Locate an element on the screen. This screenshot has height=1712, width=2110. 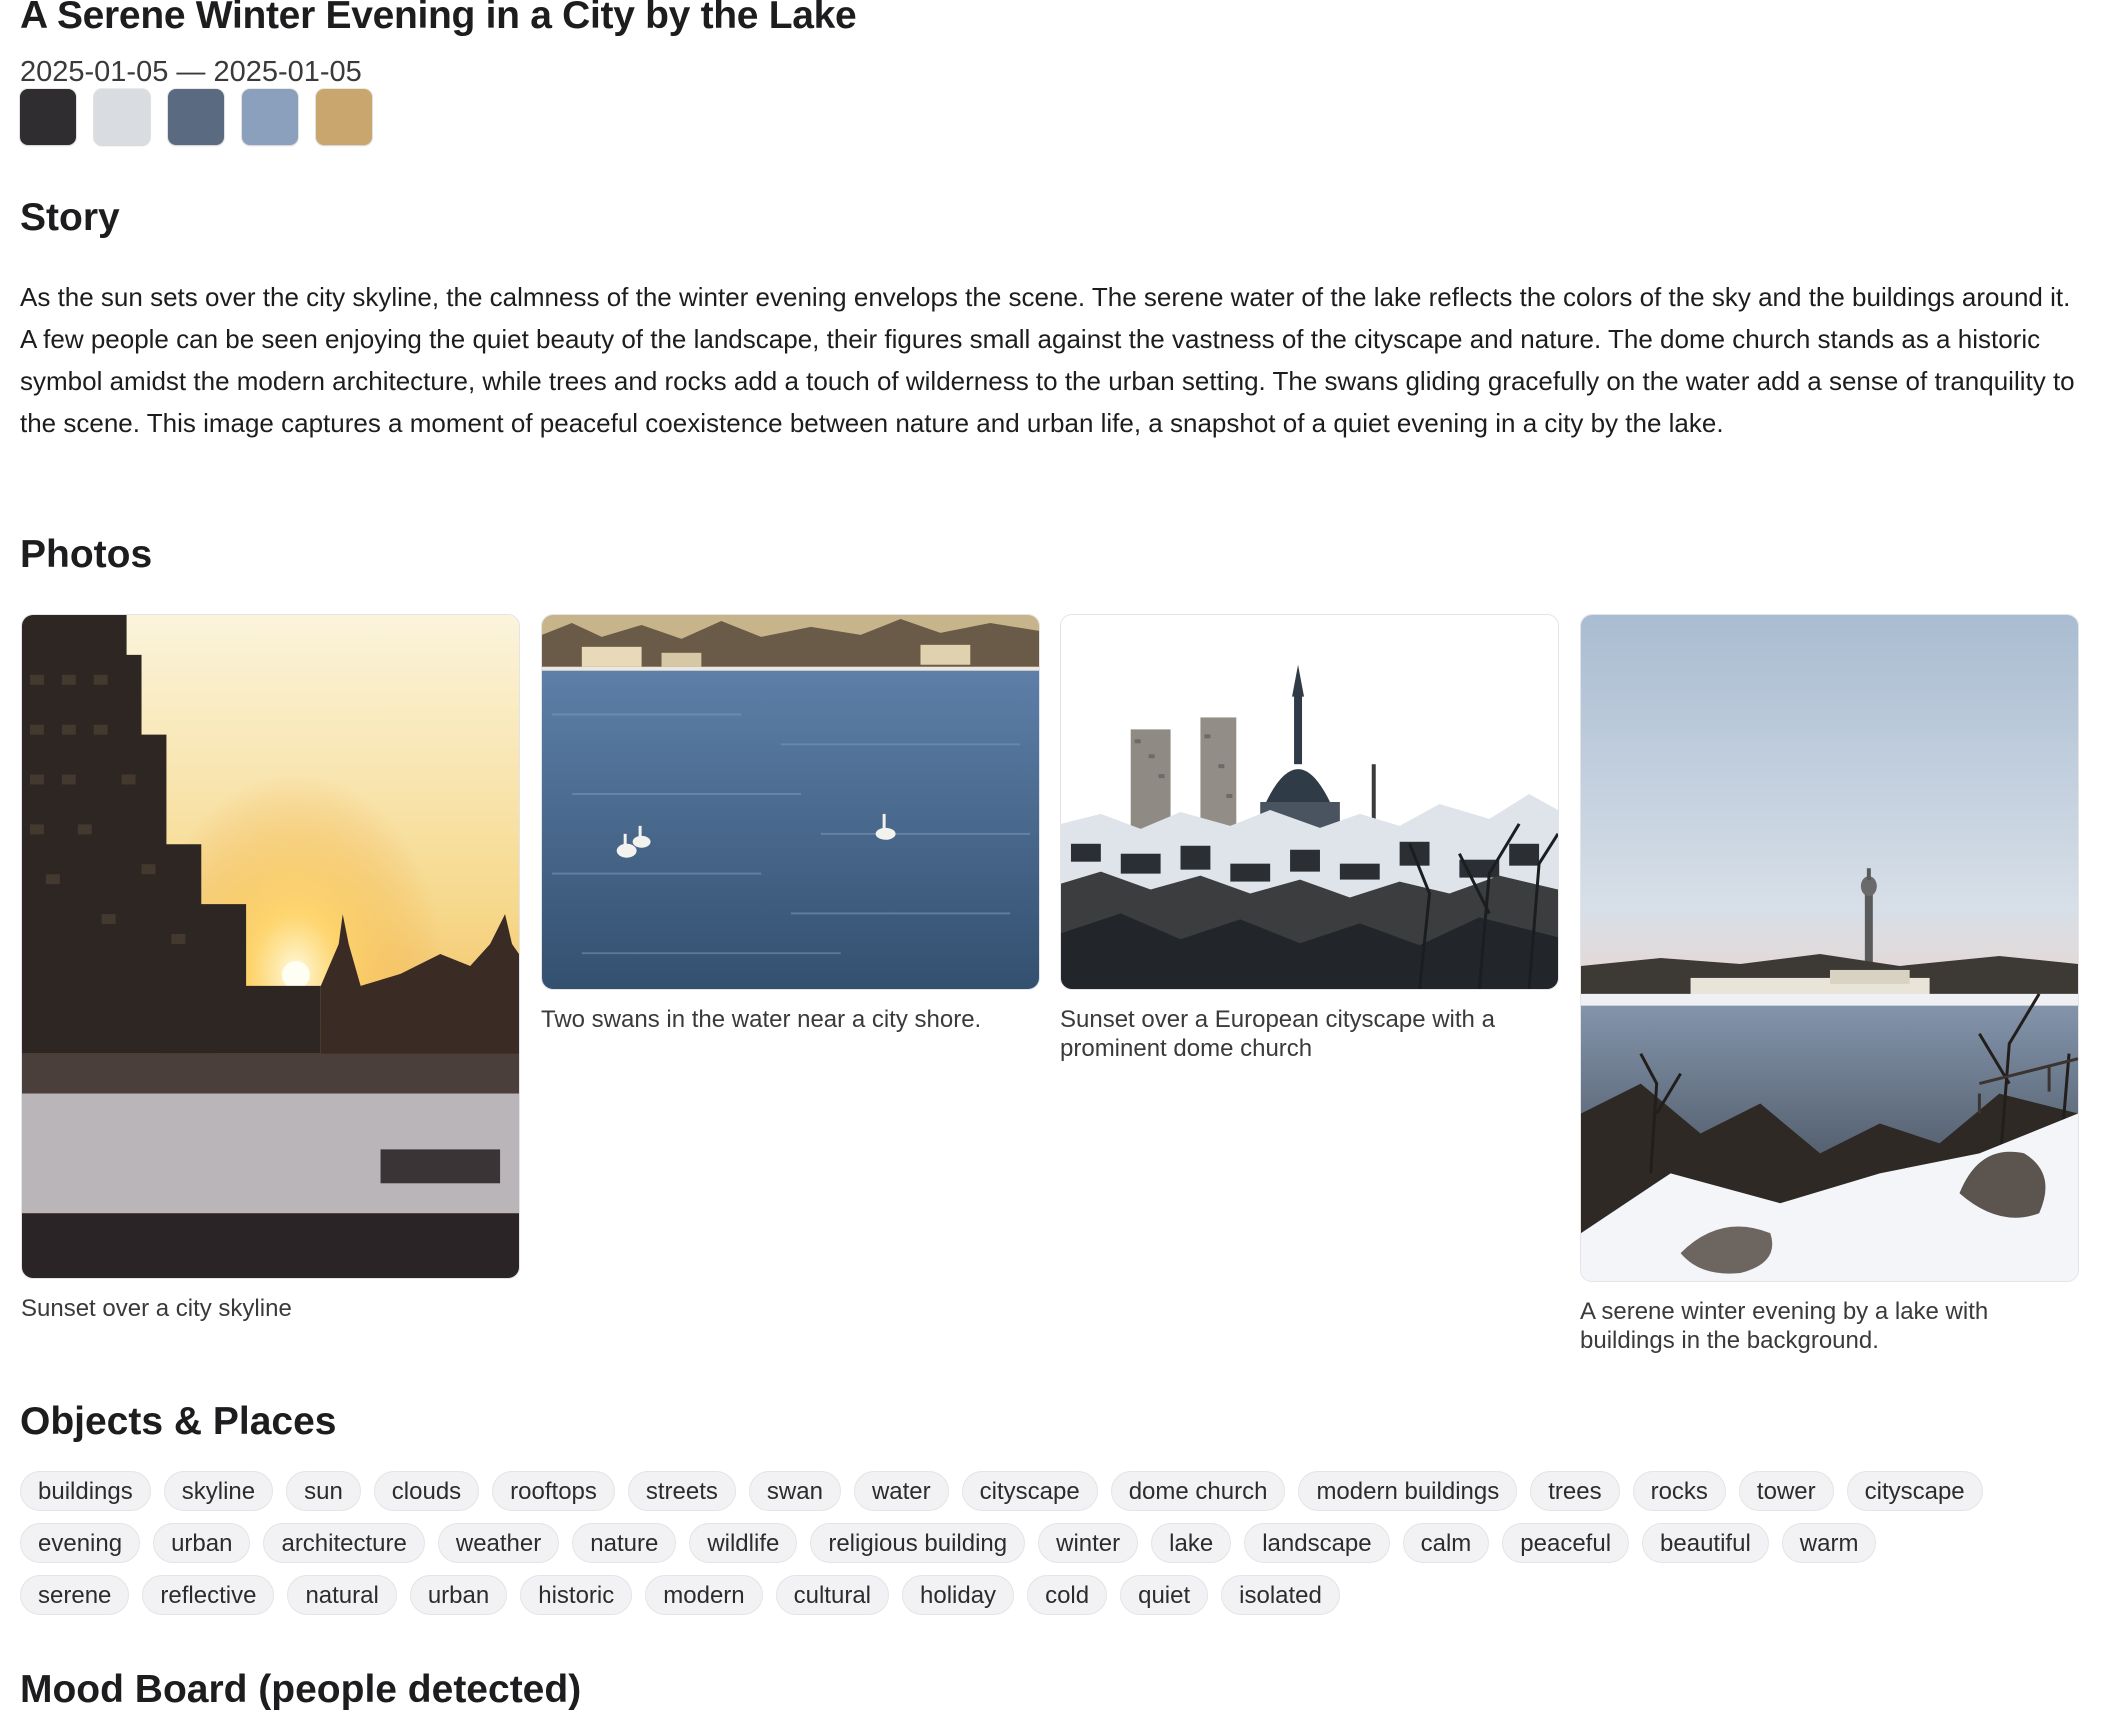
tag-chip: serene is located at coordinates (75, 1595).